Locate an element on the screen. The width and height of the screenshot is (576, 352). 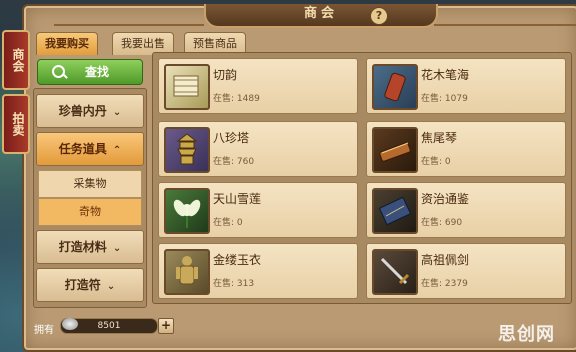
help-icon: ? is located at coordinates (379, 16).